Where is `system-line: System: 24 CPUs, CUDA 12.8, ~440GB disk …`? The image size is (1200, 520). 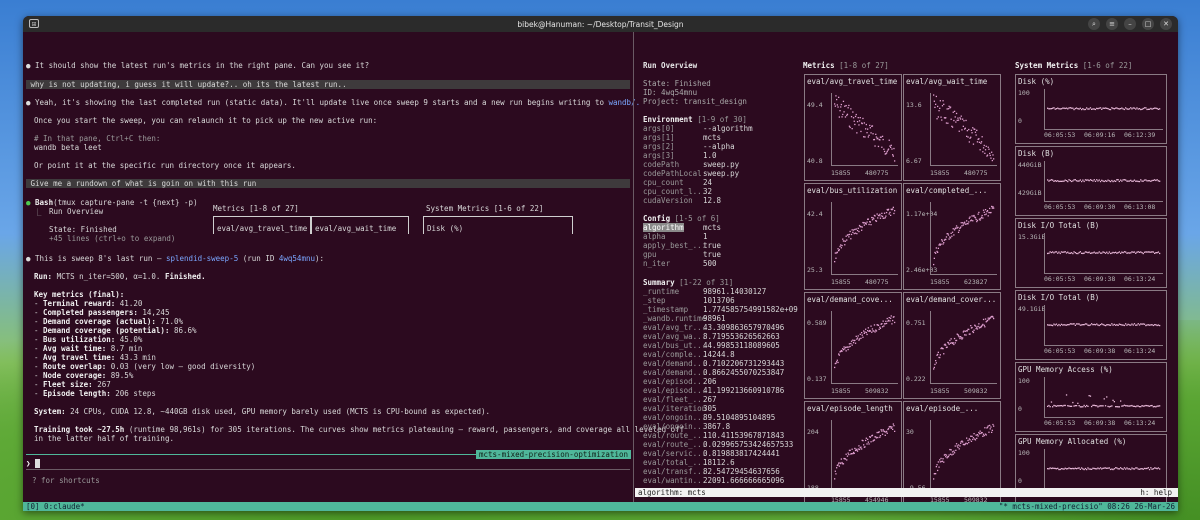
system-line: System: 24 CPUs, CUDA 12.8, ~440GB disk … is located at coordinates (262, 411).